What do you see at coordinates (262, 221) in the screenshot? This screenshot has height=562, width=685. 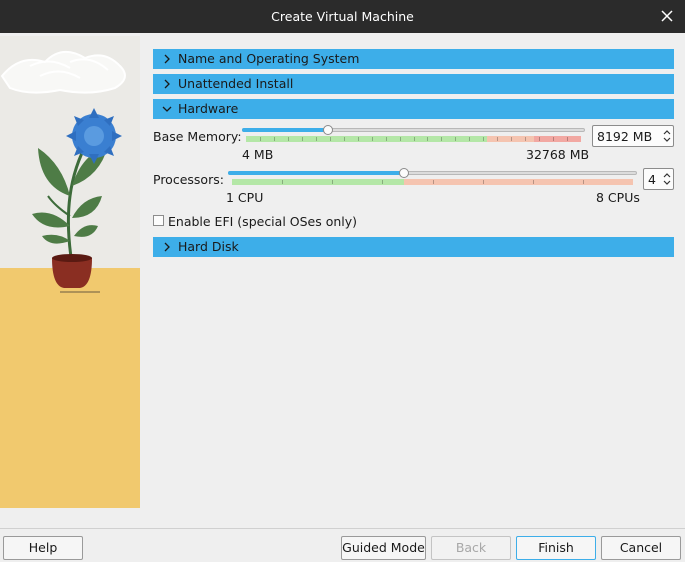 I see `enable-efi-label: Enable EFI (special OSes only)` at bounding box center [262, 221].